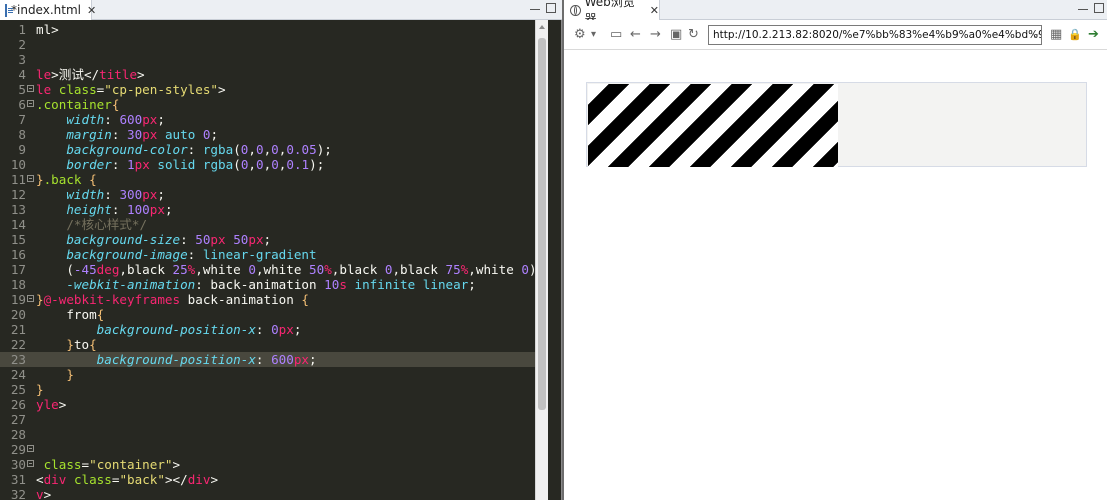 Image resolution: width=1107 pixels, height=502 pixels. What do you see at coordinates (274, 59) in the screenshot?
I see `code-line: 3` at bounding box center [274, 59].